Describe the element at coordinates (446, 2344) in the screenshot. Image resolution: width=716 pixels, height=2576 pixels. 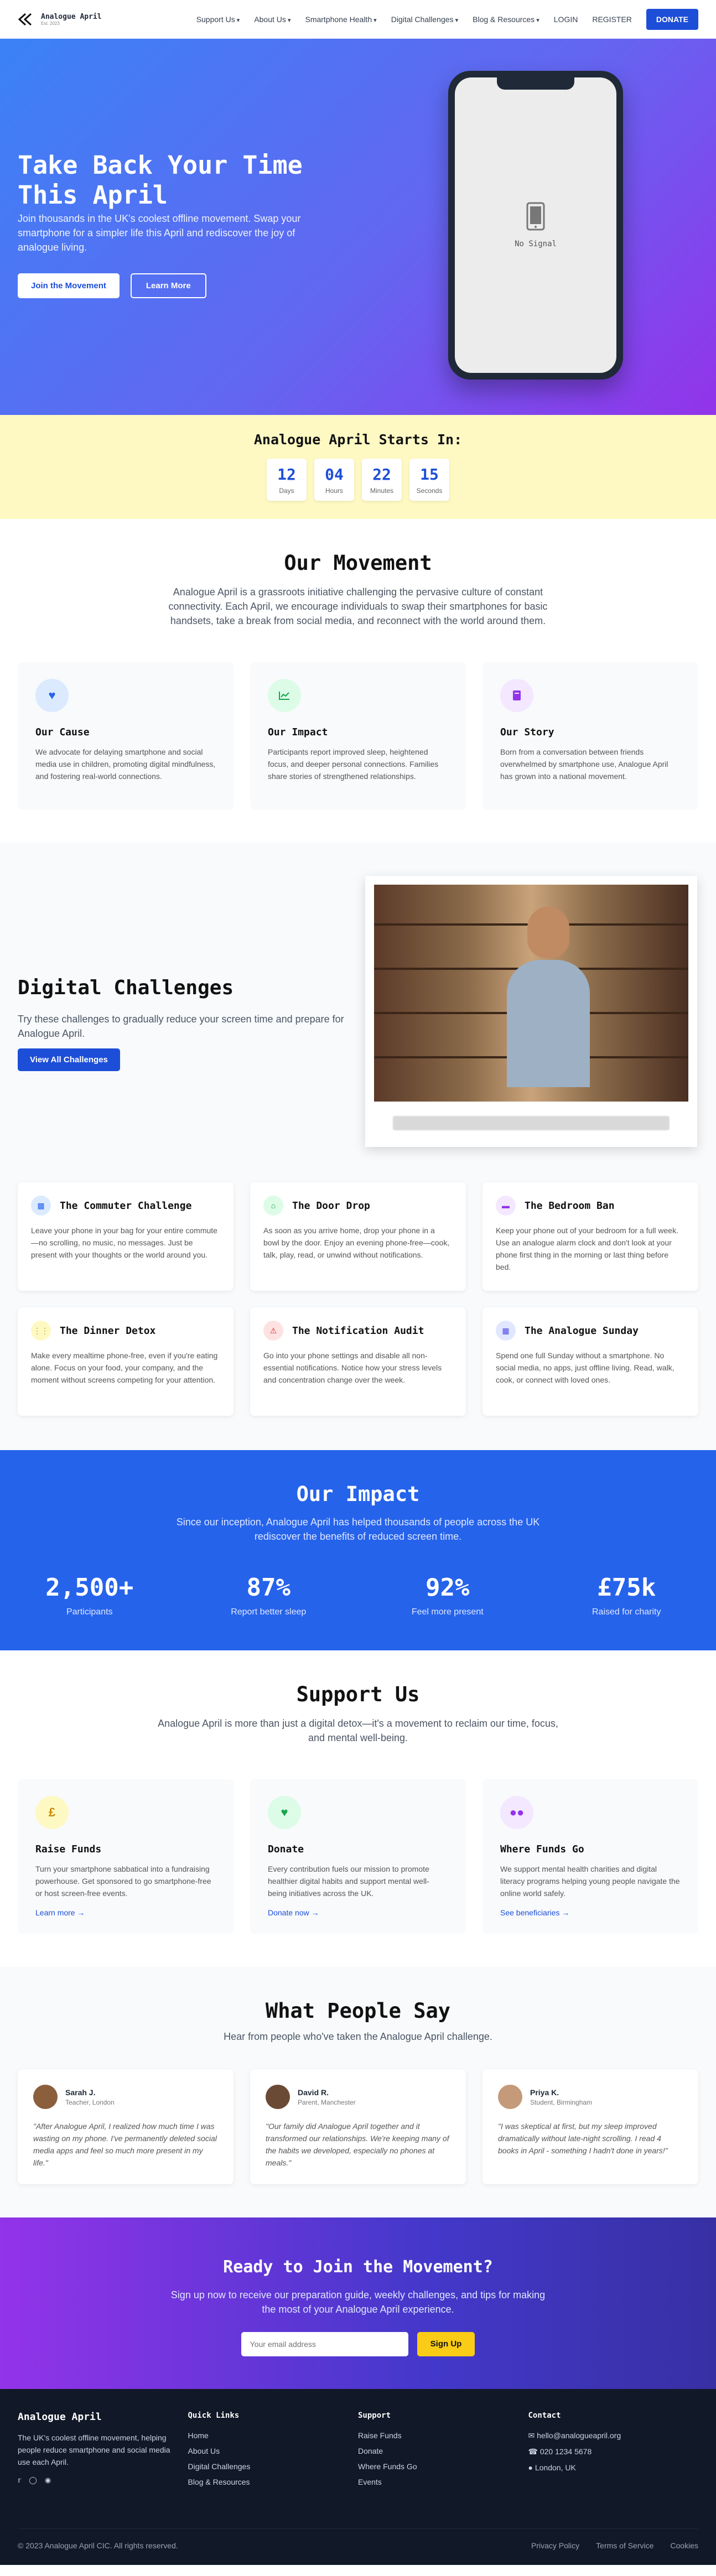
I see `sign-up-button: Sign Up` at that location.